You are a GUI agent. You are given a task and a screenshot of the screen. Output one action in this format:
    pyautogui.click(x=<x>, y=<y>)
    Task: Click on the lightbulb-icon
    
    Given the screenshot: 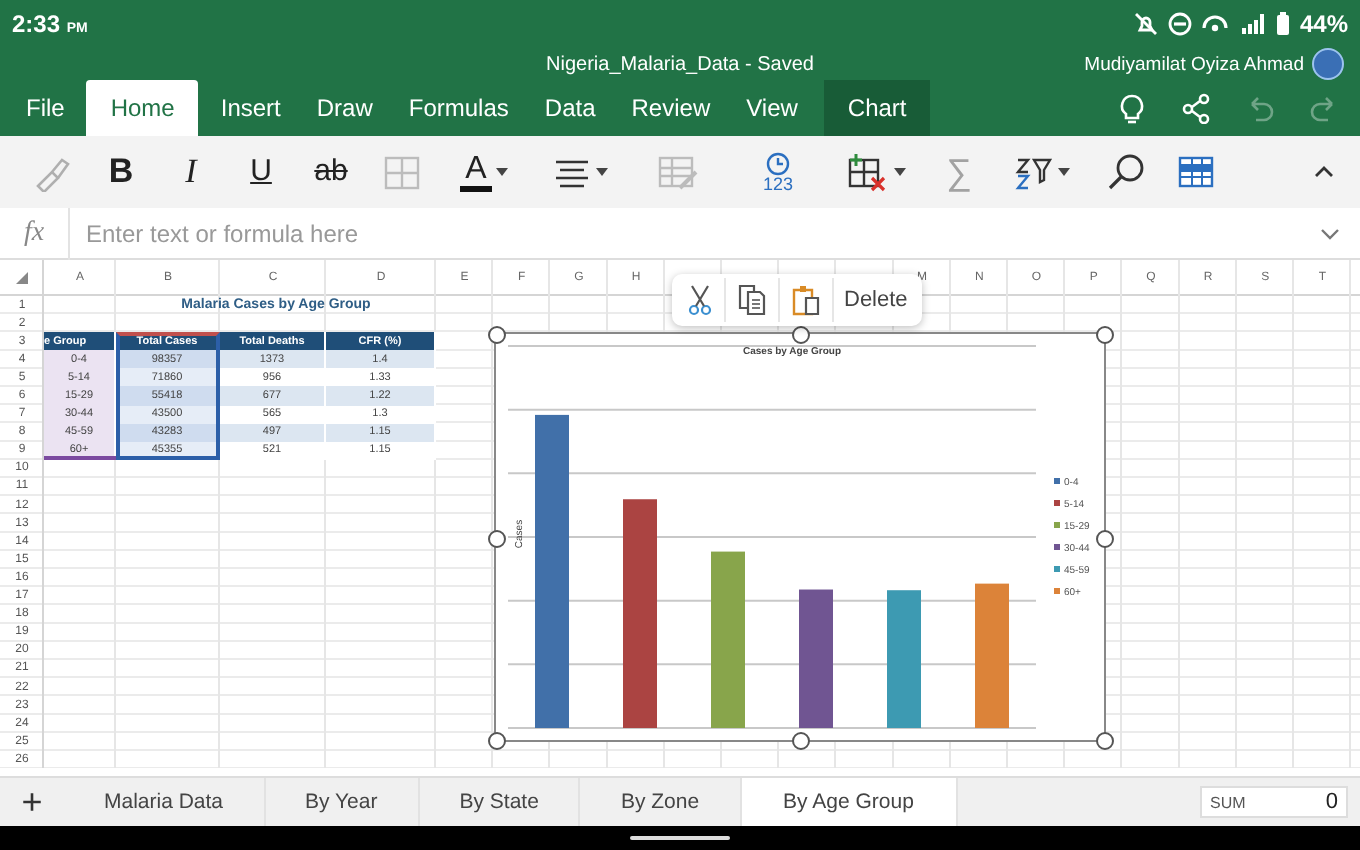 What is the action you would take?
    pyautogui.click(x=1132, y=108)
    